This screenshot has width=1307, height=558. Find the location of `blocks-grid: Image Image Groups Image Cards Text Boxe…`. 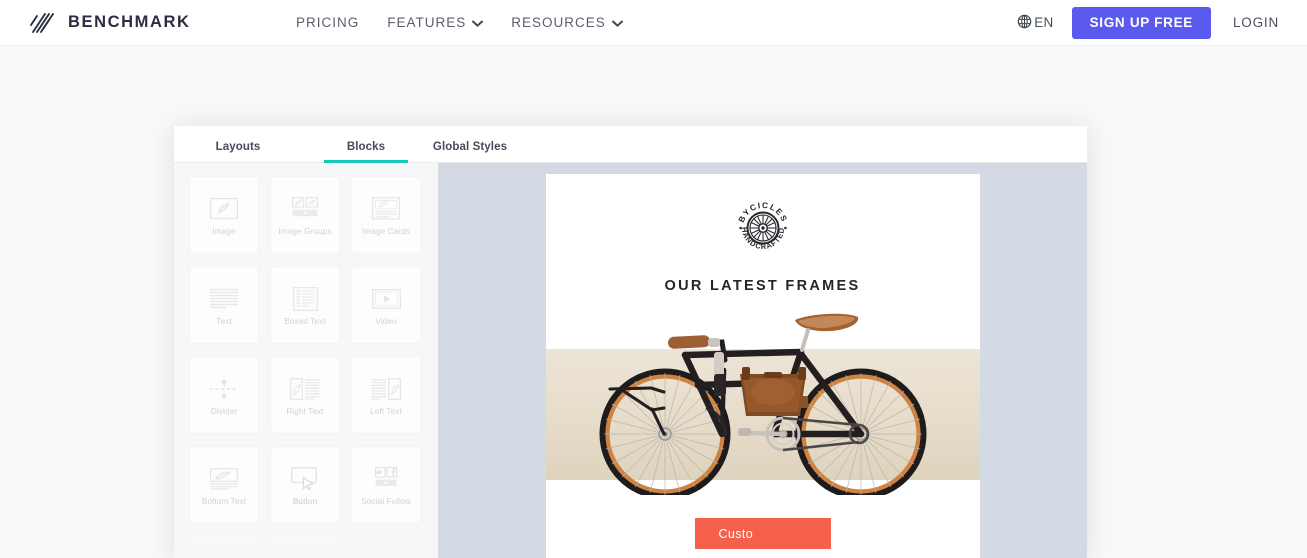

blocks-grid: Image Image Groups Image Cards Text Boxe… is located at coordinates (314, 367).